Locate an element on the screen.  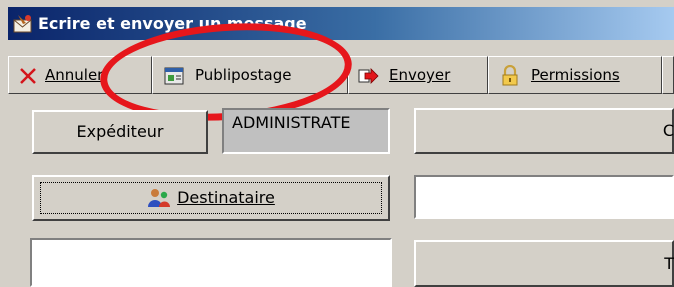
send-arrow-icon is located at coordinates (368, 76).